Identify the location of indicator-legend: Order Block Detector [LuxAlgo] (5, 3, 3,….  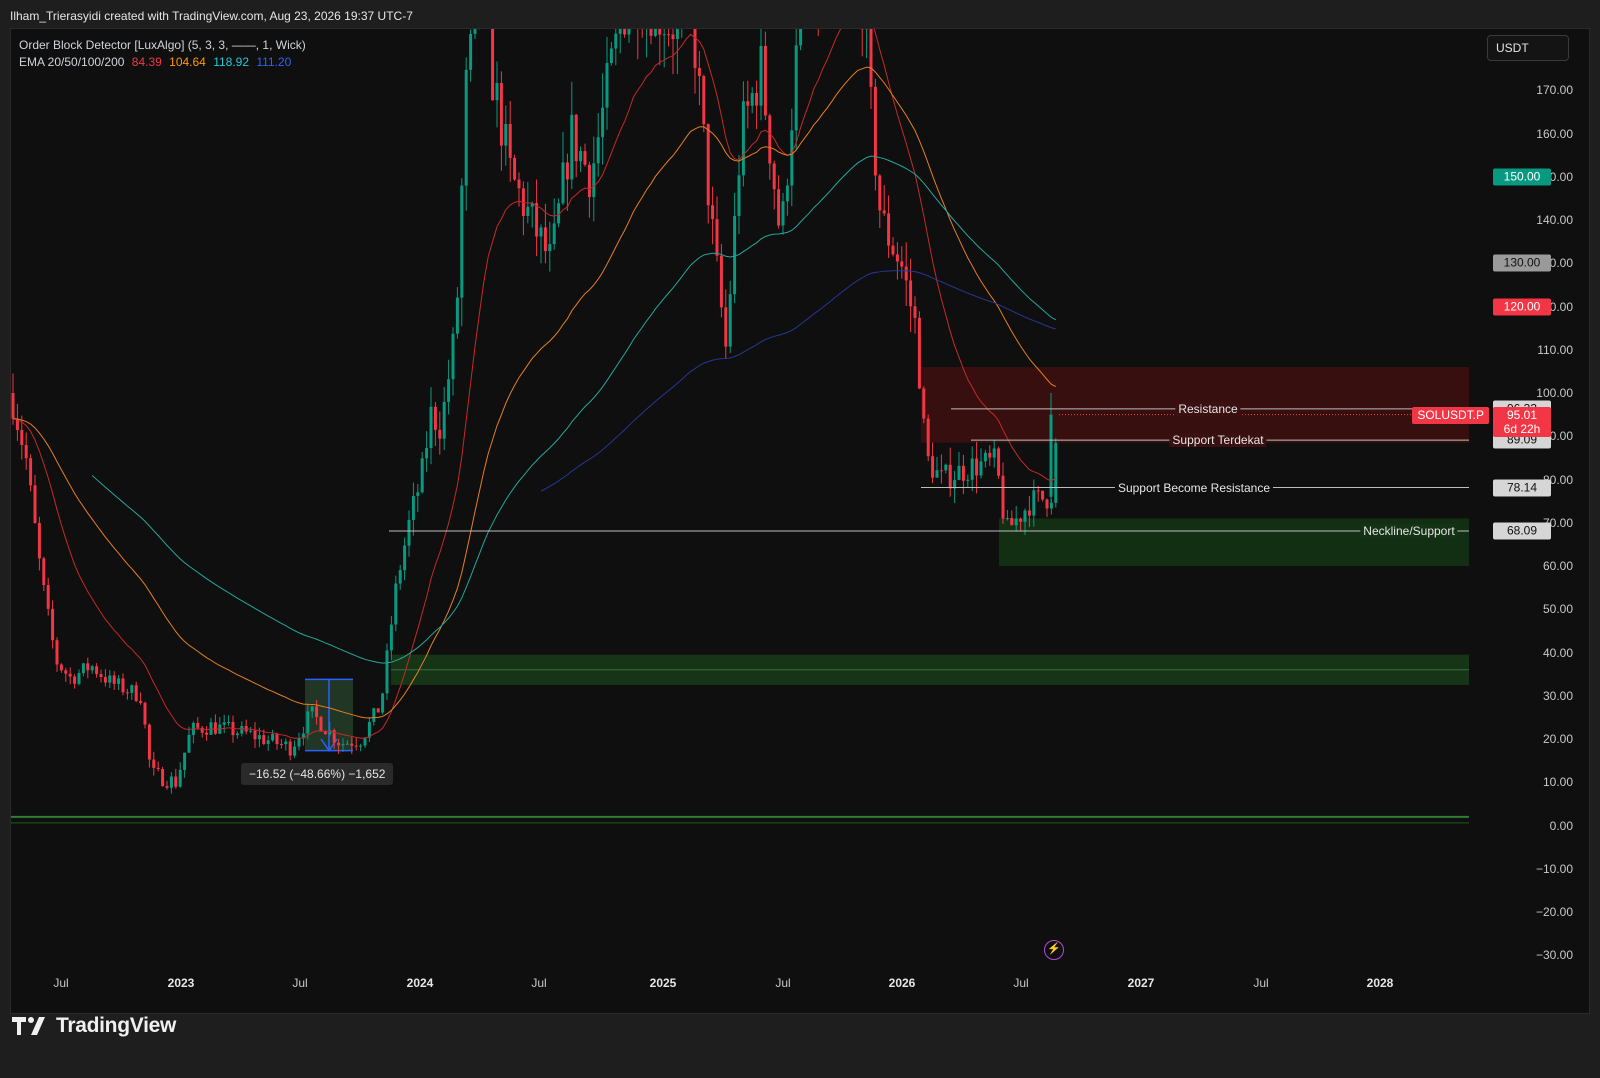
(164, 45).